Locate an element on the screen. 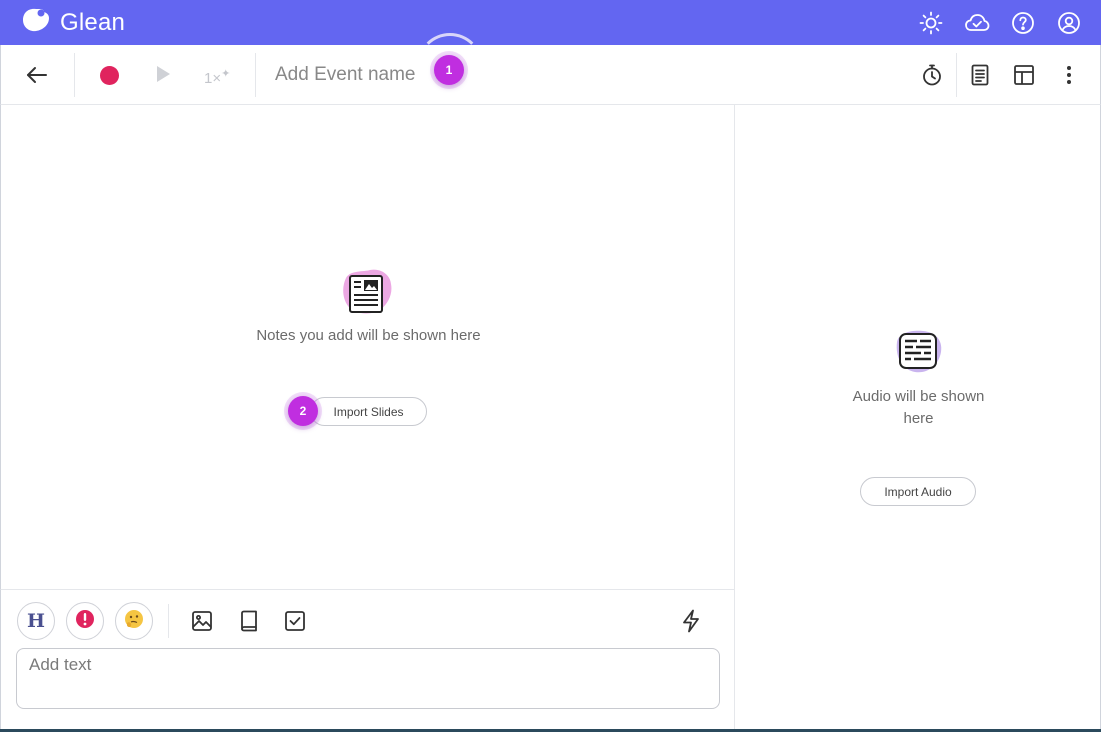 Image resolution: width=1101 pixels, height=732 pixels. audio-empty-text: Audio will be shown here is located at coordinates (918, 408).